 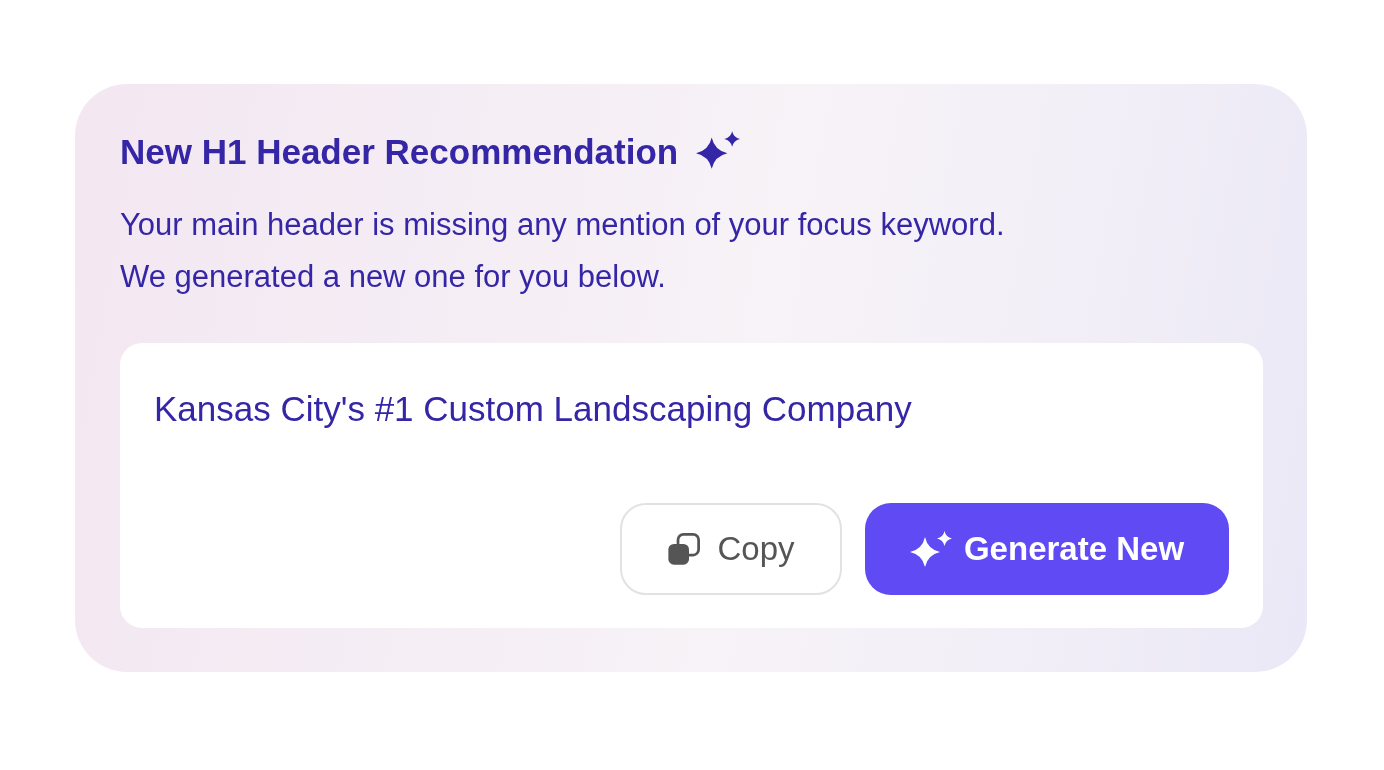 I want to click on copy-icon, so click(x=684, y=549).